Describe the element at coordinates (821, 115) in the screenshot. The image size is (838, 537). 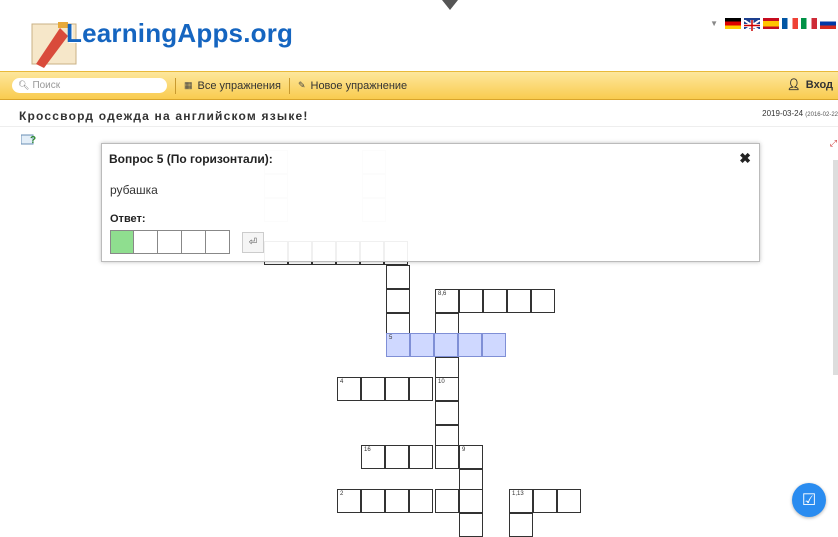
I see `date-created: (2016-02-22` at that location.